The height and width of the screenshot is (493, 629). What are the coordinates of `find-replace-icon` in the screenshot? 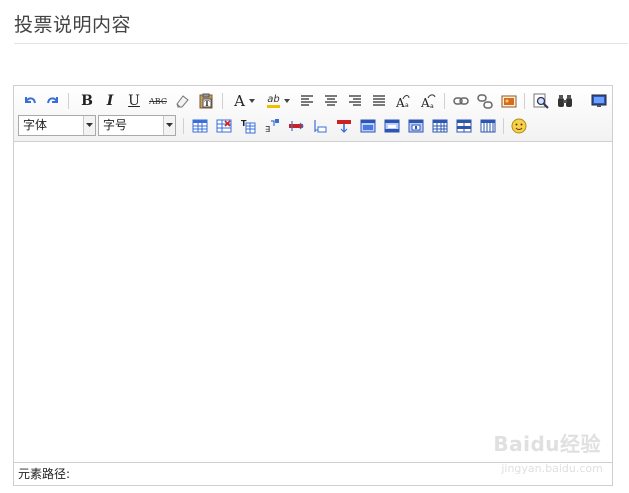 It's located at (565, 101).